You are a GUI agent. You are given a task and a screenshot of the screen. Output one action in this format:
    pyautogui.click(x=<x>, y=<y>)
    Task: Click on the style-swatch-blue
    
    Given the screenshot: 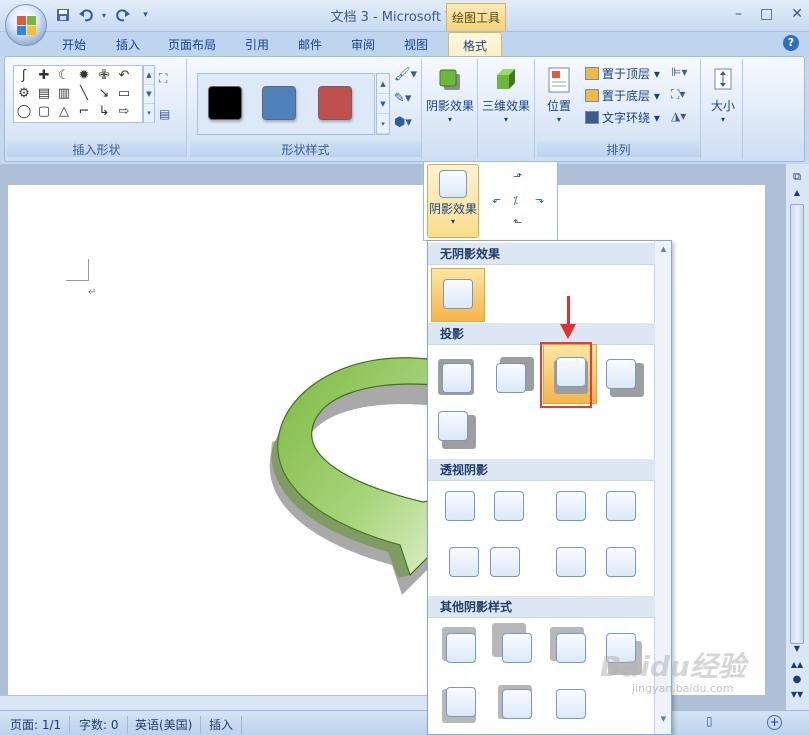 What is the action you would take?
    pyautogui.click(x=279, y=103)
    